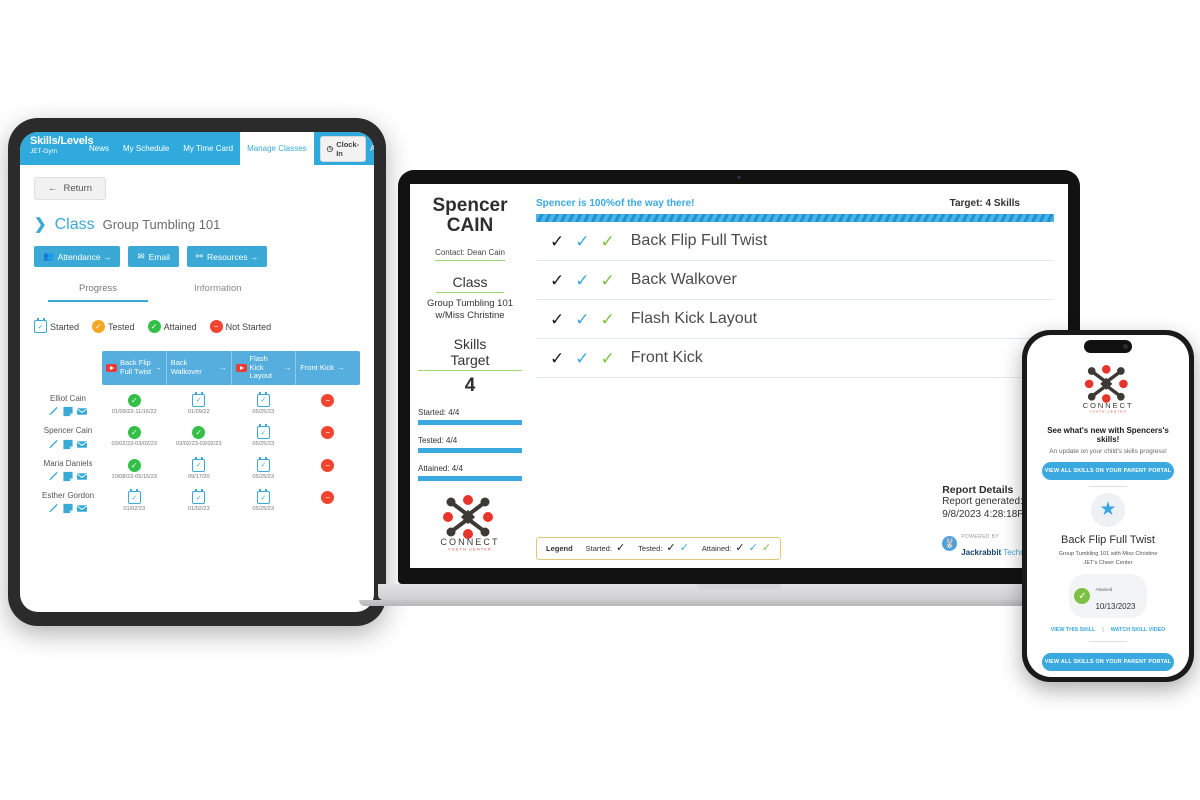 This screenshot has width=1200, height=800. Describe the element at coordinates (328, 368) in the screenshot. I see `skill-column-4: Front Kick →` at that location.